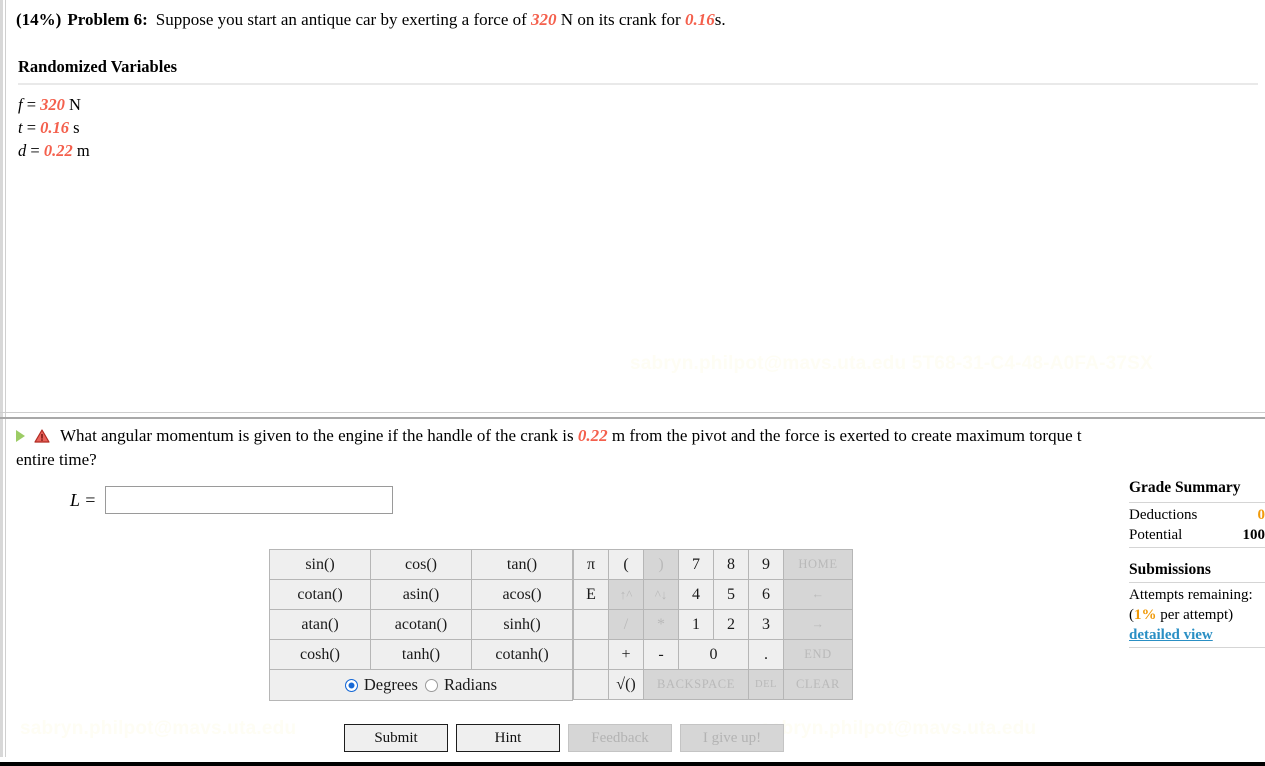  I want to click on key-plus: +, so click(626, 654).